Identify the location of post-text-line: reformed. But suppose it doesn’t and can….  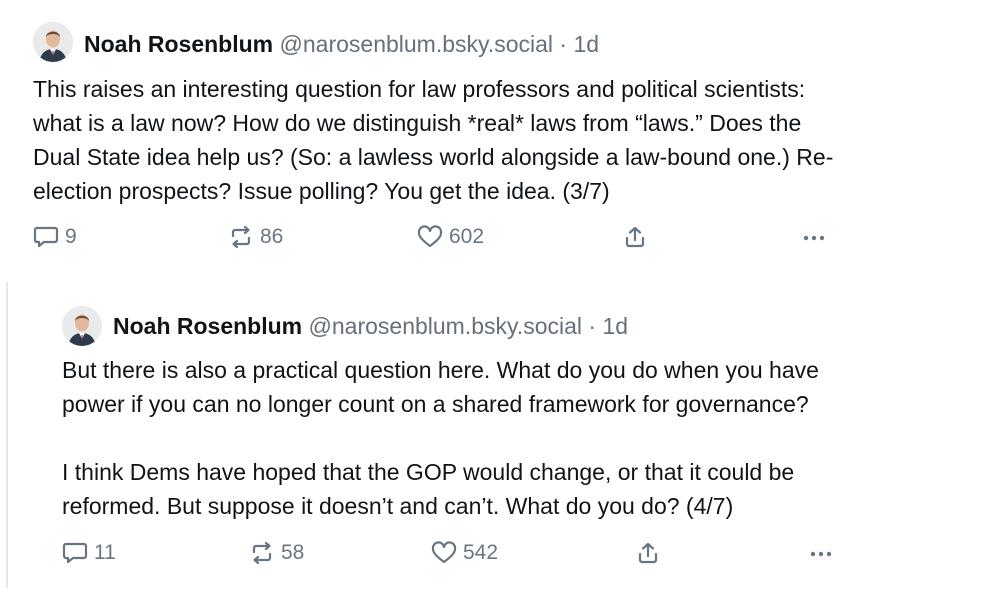
(398, 506).